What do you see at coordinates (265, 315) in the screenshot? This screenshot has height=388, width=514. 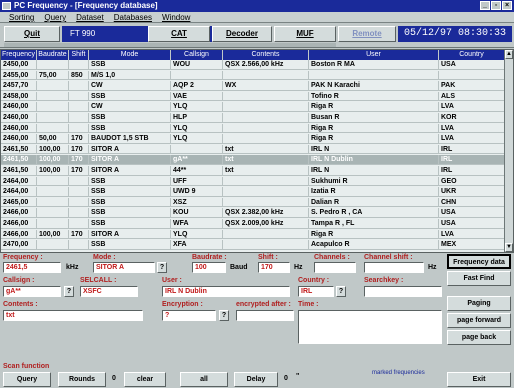 I see `encrypted-after-field` at bounding box center [265, 315].